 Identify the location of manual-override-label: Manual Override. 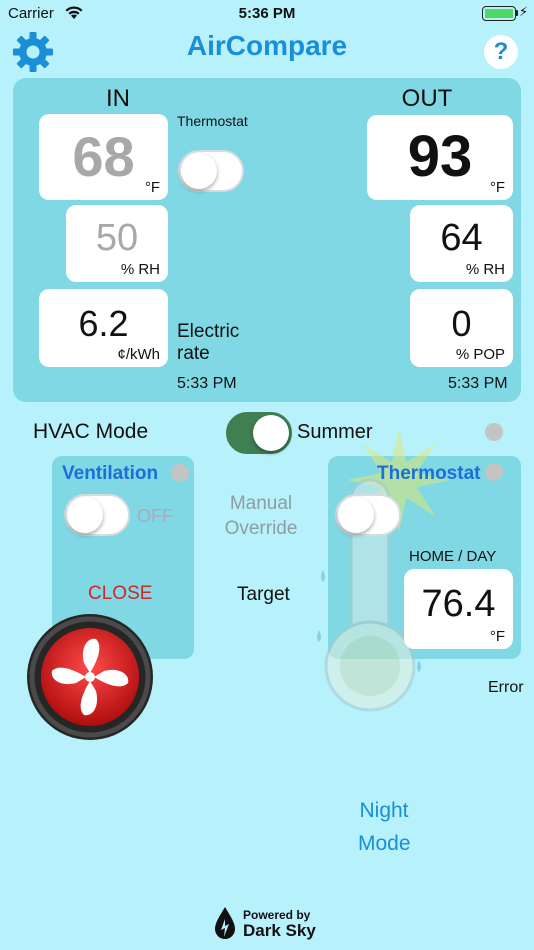
(261, 516).